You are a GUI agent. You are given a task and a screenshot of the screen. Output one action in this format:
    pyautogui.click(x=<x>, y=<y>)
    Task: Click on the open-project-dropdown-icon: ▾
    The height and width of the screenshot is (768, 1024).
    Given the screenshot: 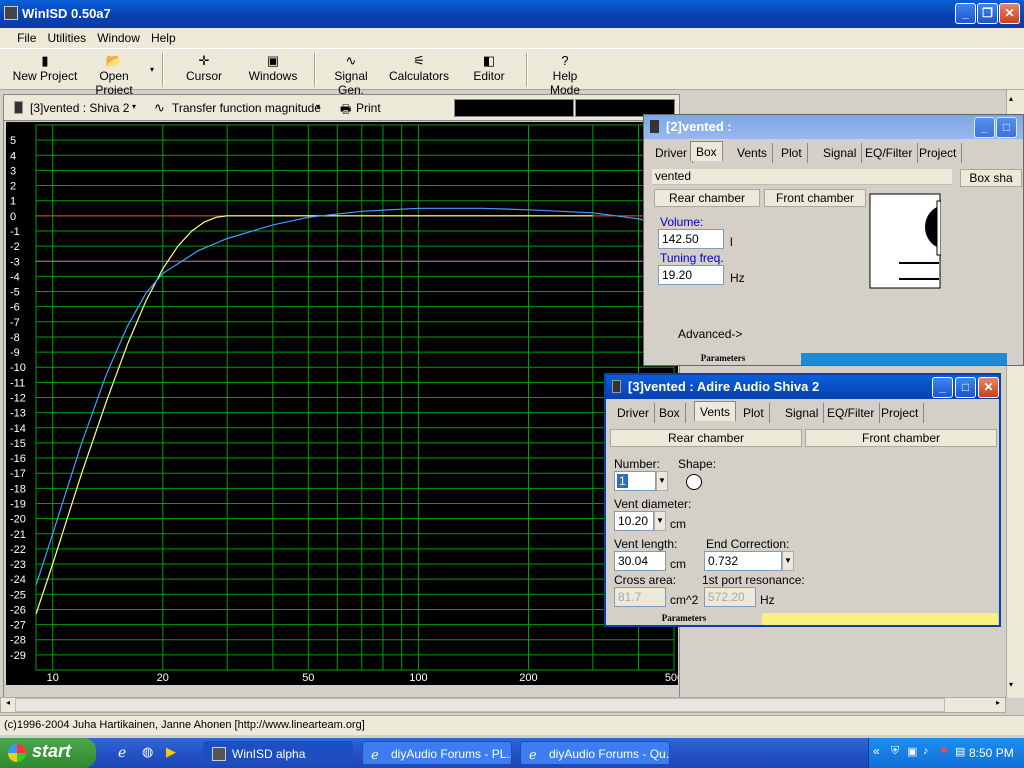 What is the action you would take?
    pyautogui.click(x=152, y=69)
    